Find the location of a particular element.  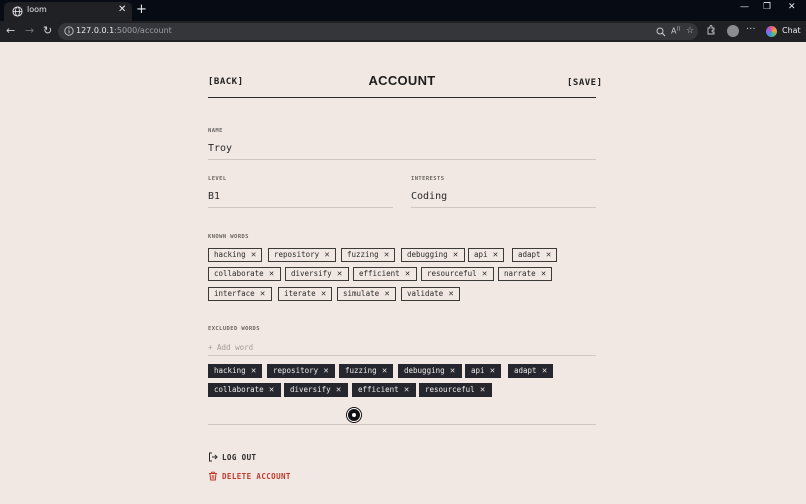

globe-icon is located at coordinates (17, 11).